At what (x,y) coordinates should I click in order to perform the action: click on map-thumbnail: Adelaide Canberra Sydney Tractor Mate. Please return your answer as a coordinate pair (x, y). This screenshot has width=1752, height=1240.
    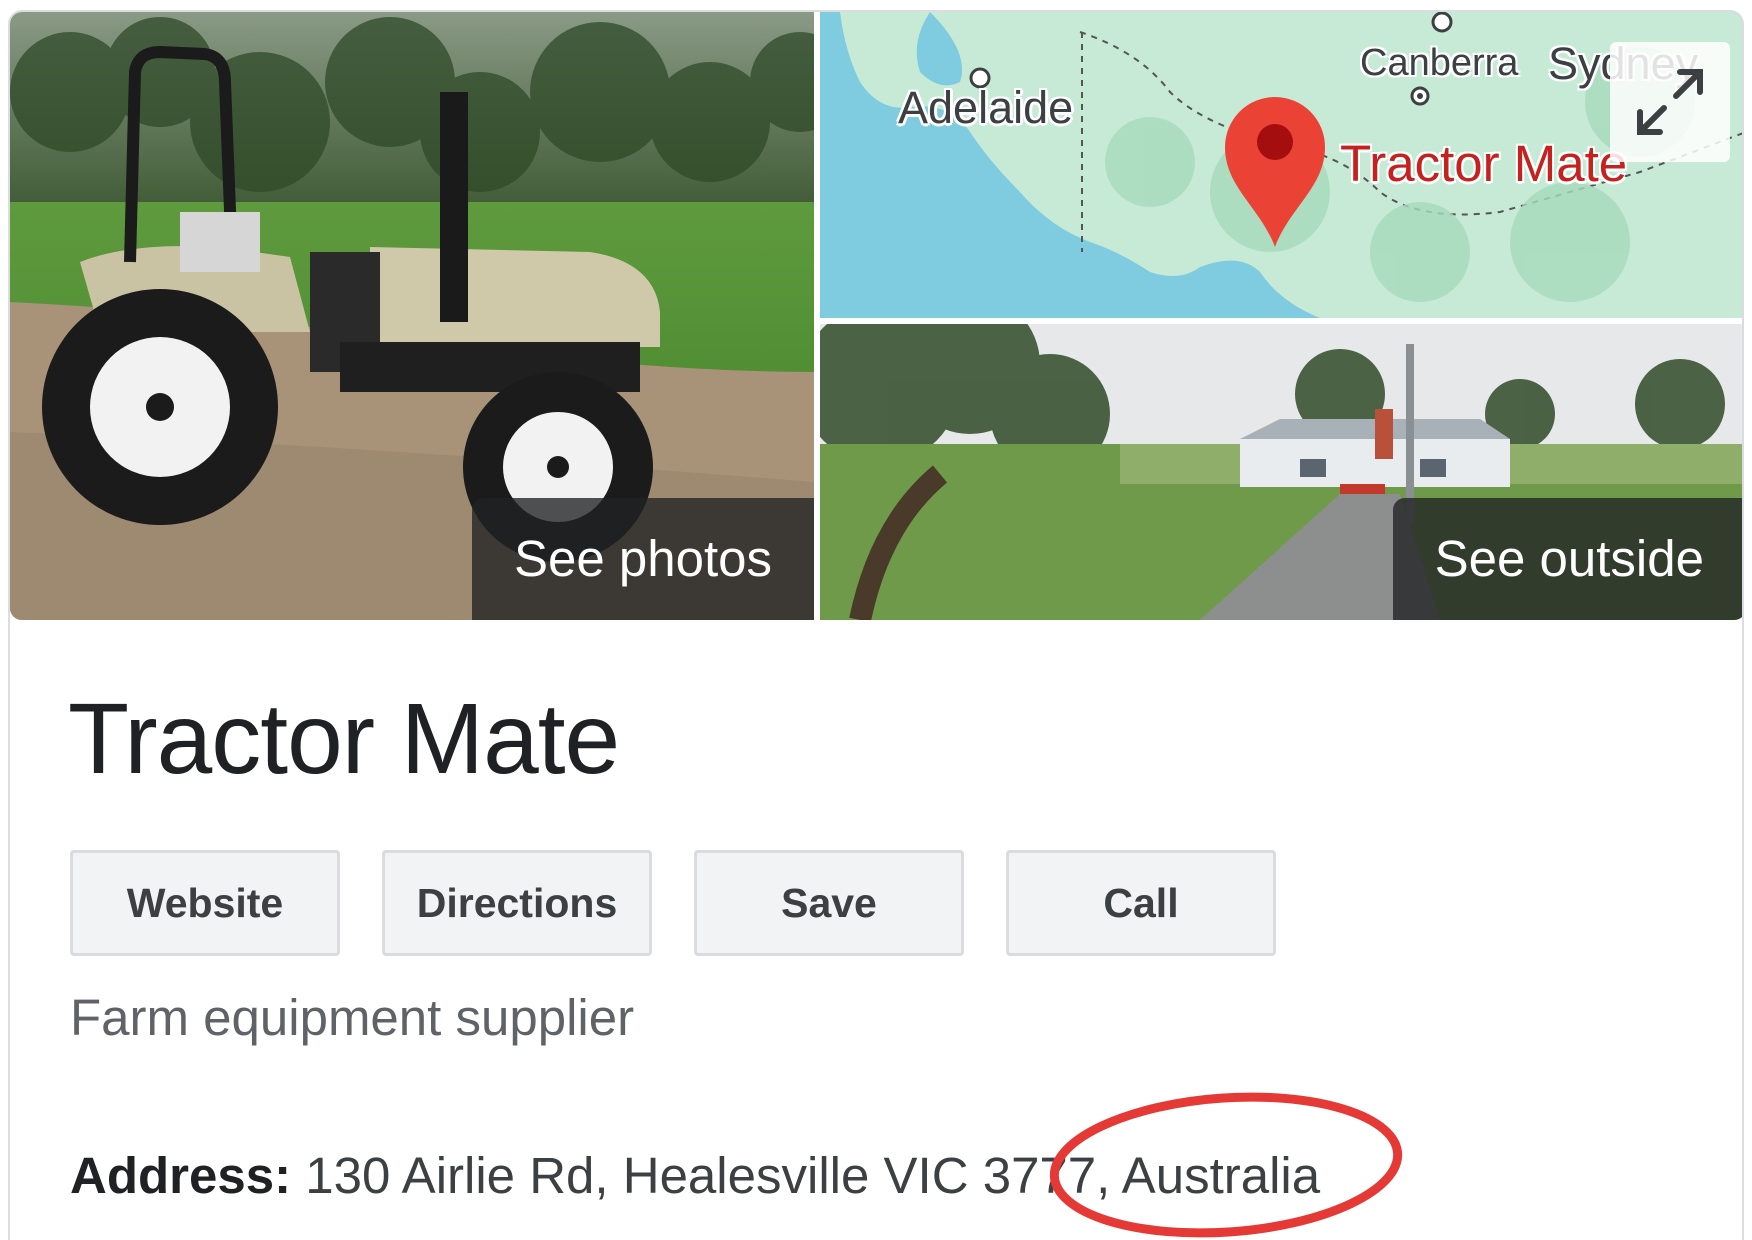
    Looking at the image, I should click on (1281, 165).